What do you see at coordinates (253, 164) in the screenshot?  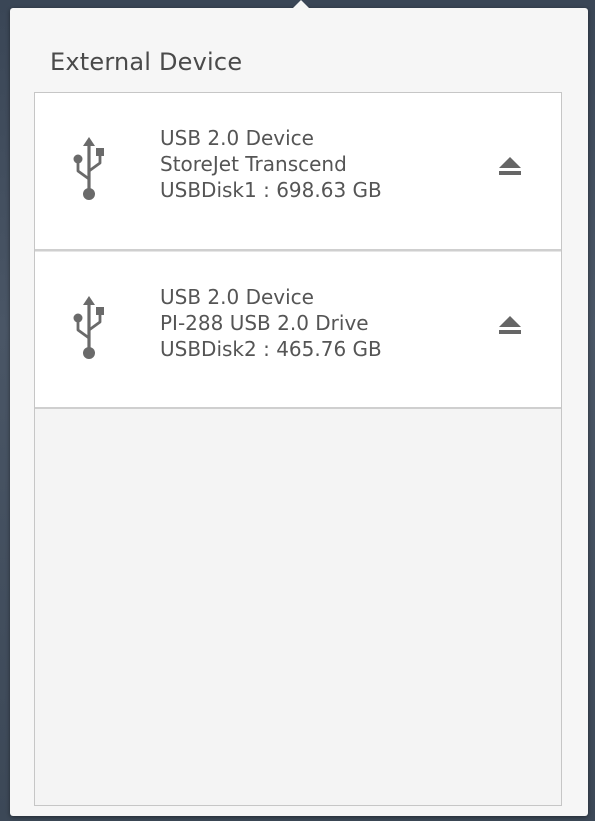 I see `device-model: StoreJet Transcend` at bounding box center [253, 164].